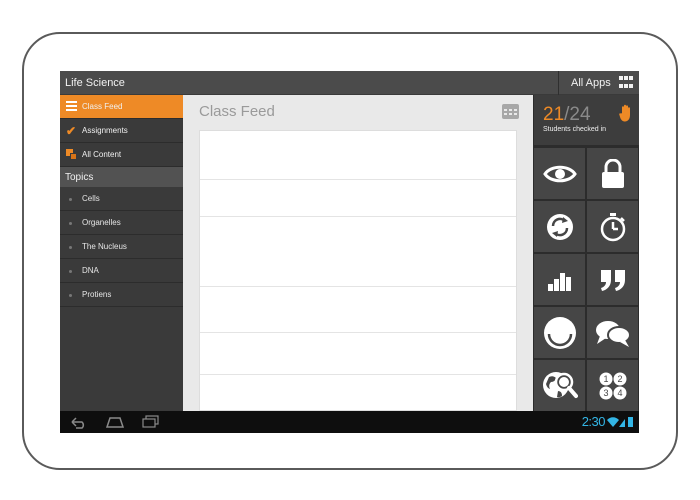  Describe the element at coordinates (591, 83) in the screenshot. I see `all-apps-label: All Apps` at that location.